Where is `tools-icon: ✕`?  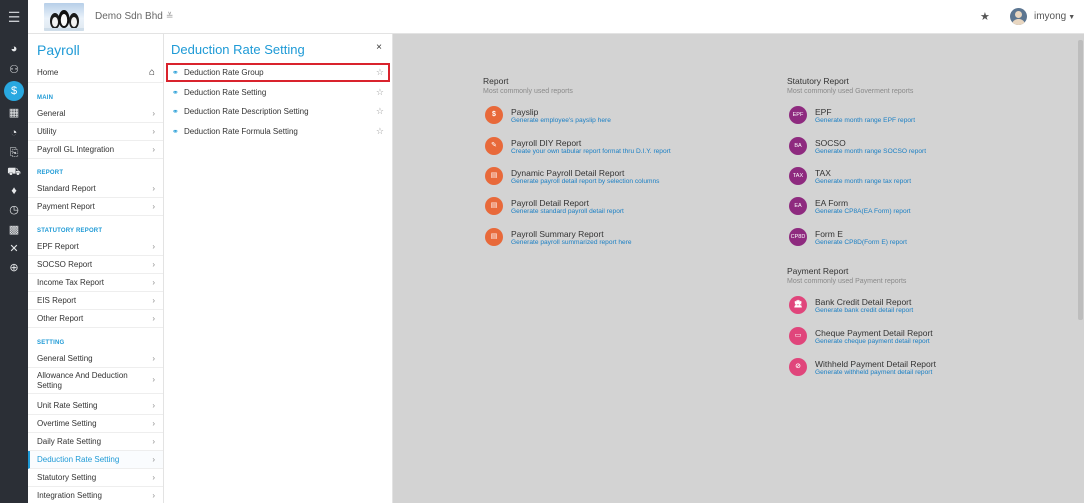
tools-icon: ✕ is located at coordinates (14, 249).